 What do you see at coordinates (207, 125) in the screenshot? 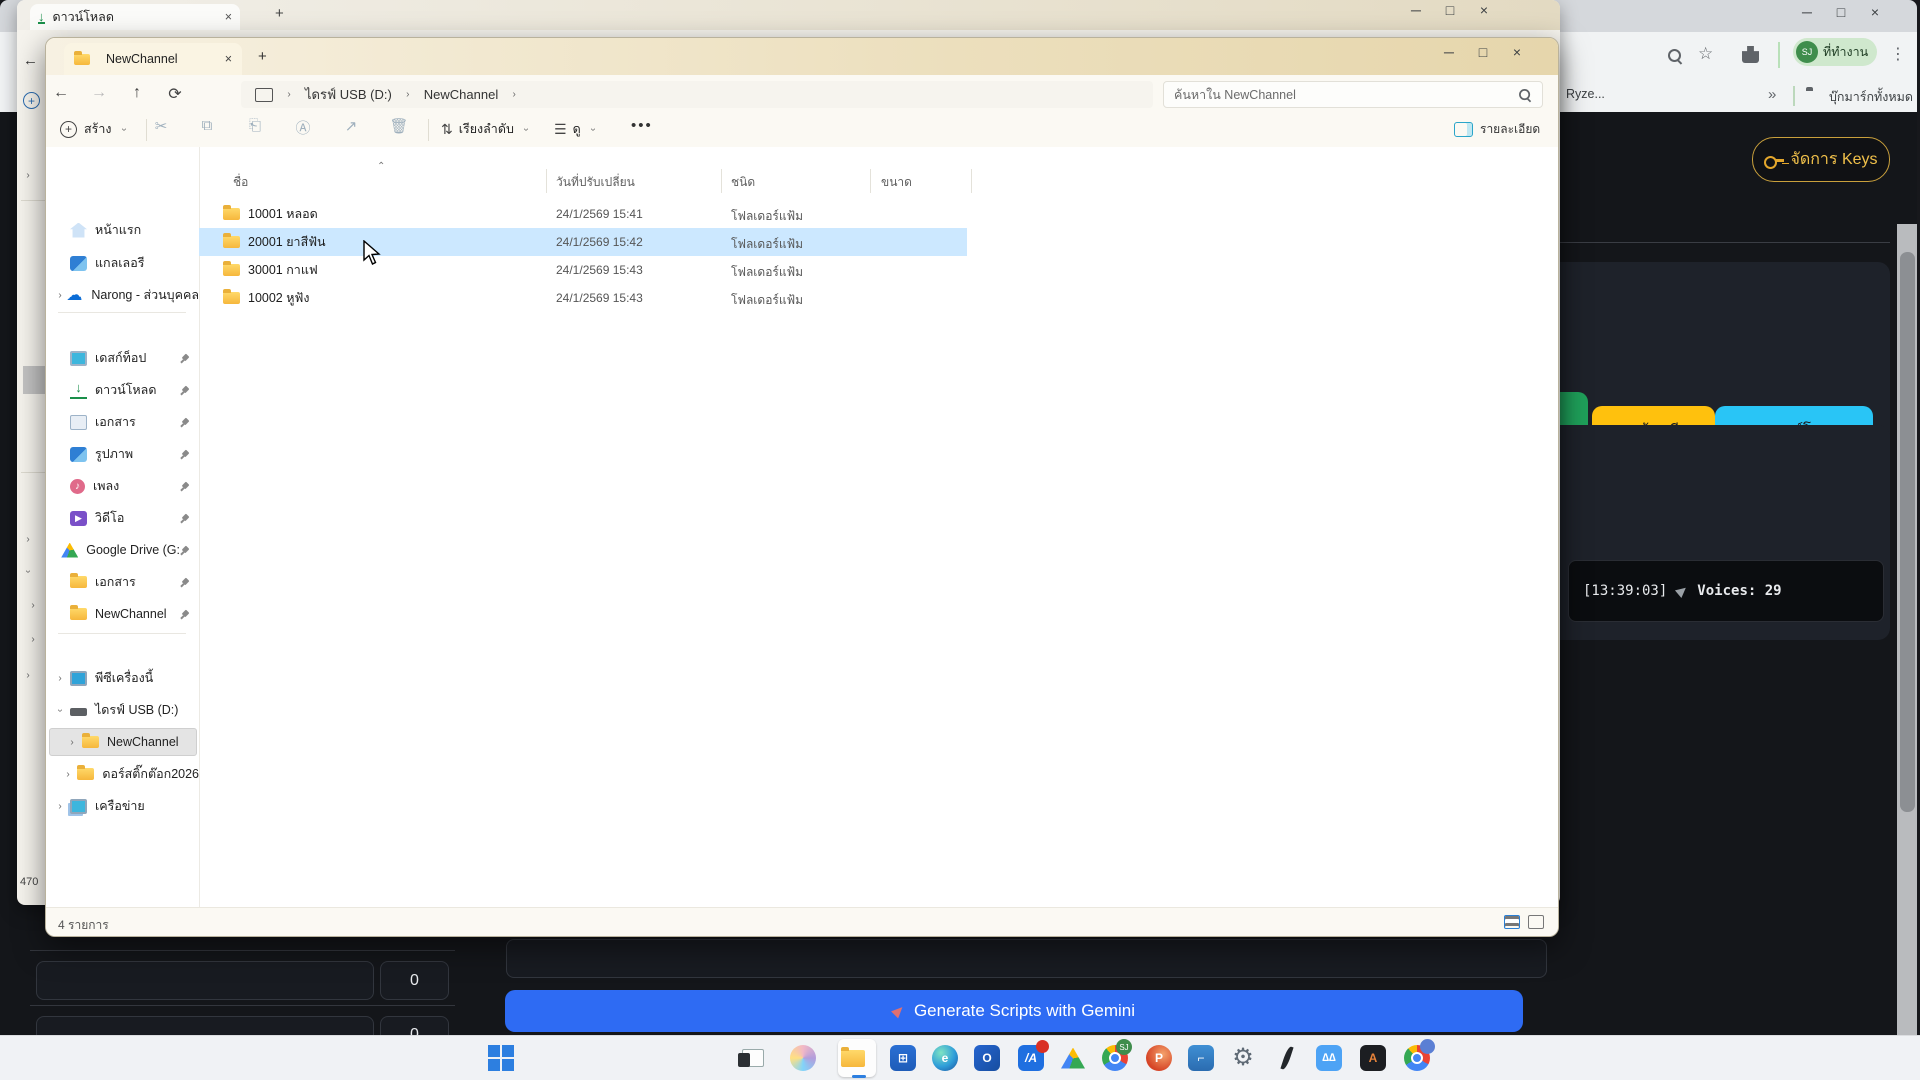
I see `copy-icon: ⧉` at bounding box center [207, 125].